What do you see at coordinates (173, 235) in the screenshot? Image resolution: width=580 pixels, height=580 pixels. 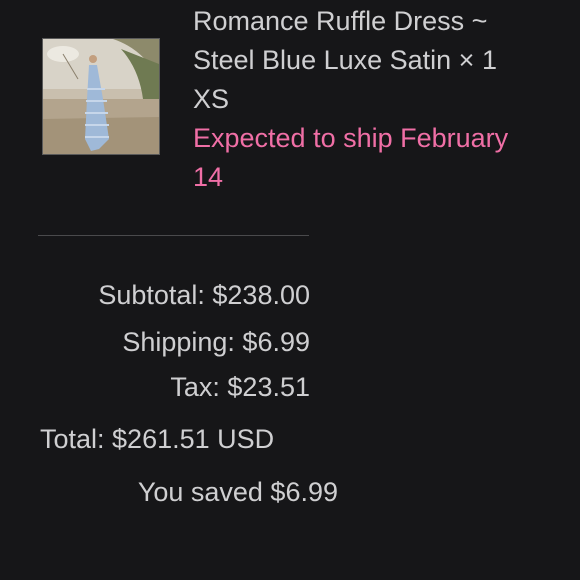 I see `divider` at bounding box center [173, 235].